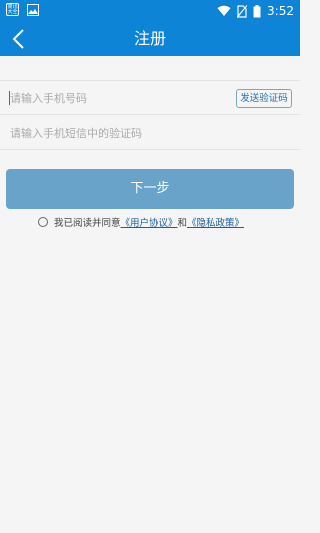  I want to click on status-time: 3:52, so click(280, 11).